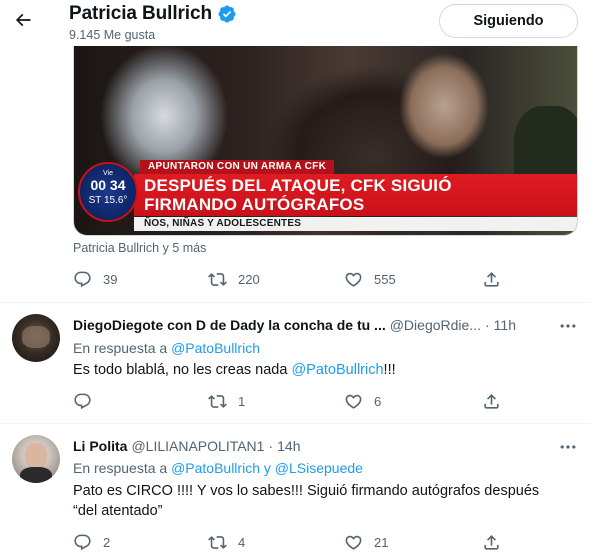 The height and width of the screenshot is (560, 591). Describe the element at coordinates (254, 204) in the screenshot. I see `news-headline-line-2: FIRMANDO AUTÓGRAFOS` at that location.